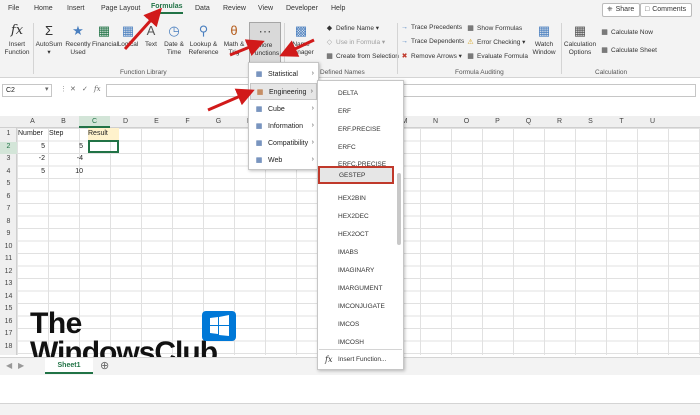 Image resolution: width=700 pixels, height=415 pixels. Describe the element at coordinates (203, 39) in the screenshot. I see `lookup-reference-button: ⚲ Lookup & Reference` at that location.